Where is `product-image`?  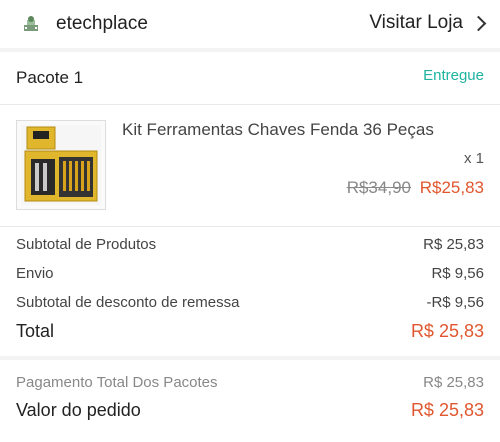 product-image is located at coordinates (61, 165).